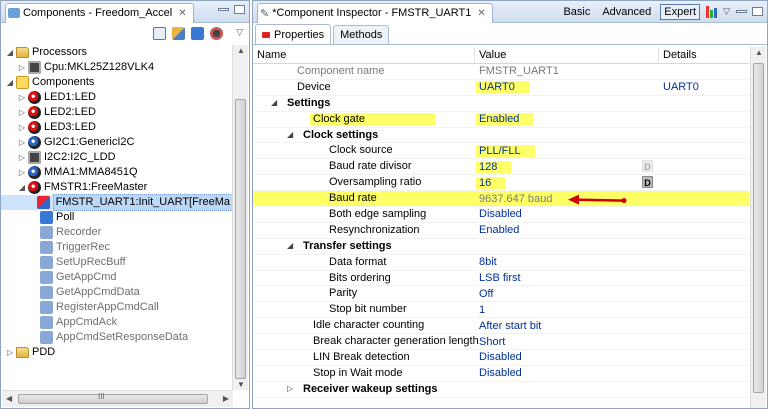 The width and height of the screenshot is (768, 410). What do you see at coordinates (117, 202) in the screenshot?
I see `tree-item: FMSTR_UART1:Init_UART[FreeMa` at bounding box center [117, 202].